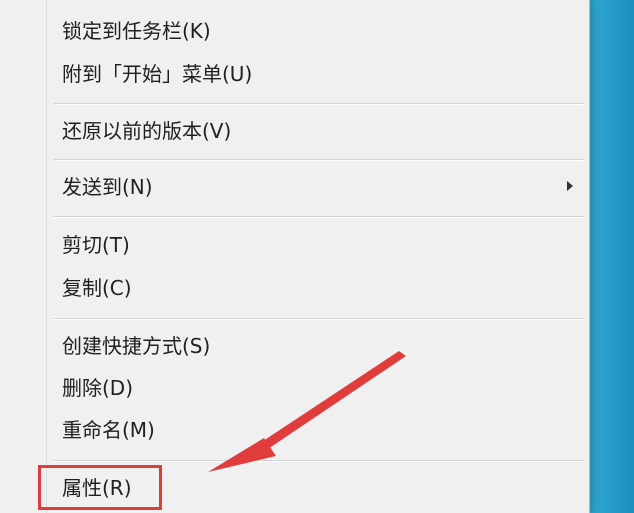 The image size is (634, 513). I want to click on menu-item-pin-to-start: 附到「开始」菜单(U), so click(317, 74).